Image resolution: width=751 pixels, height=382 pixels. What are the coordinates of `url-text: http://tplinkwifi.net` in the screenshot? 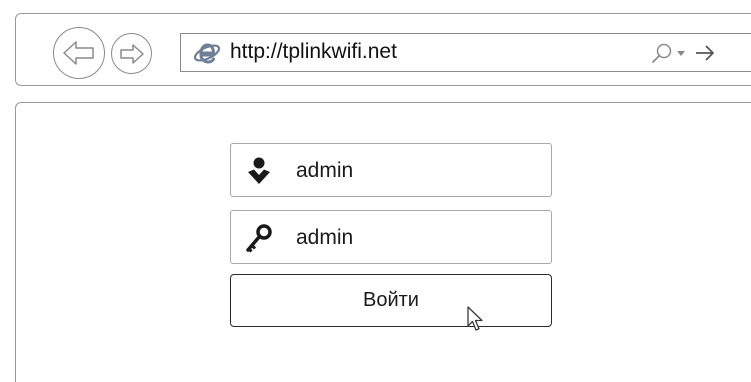 It's located at (313, 52).